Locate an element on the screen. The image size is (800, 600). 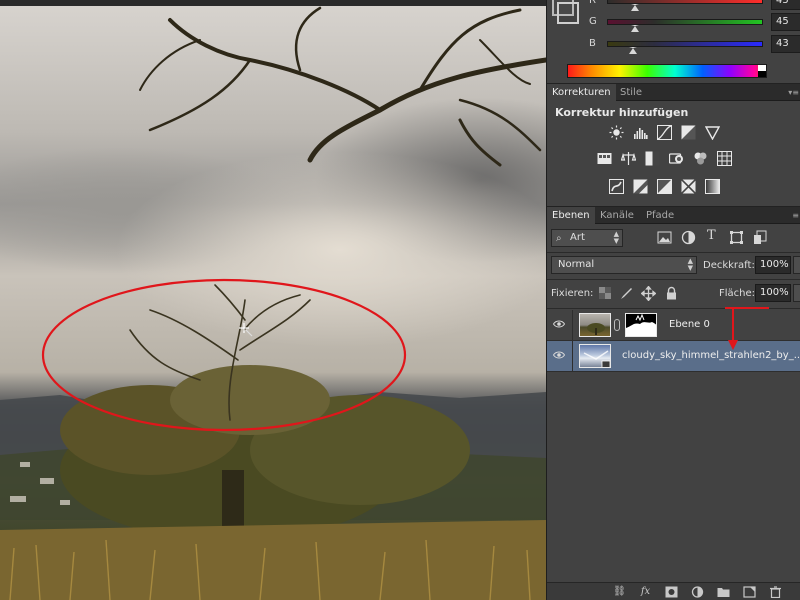
color-balance-icon is located at coordinates (628, 158).